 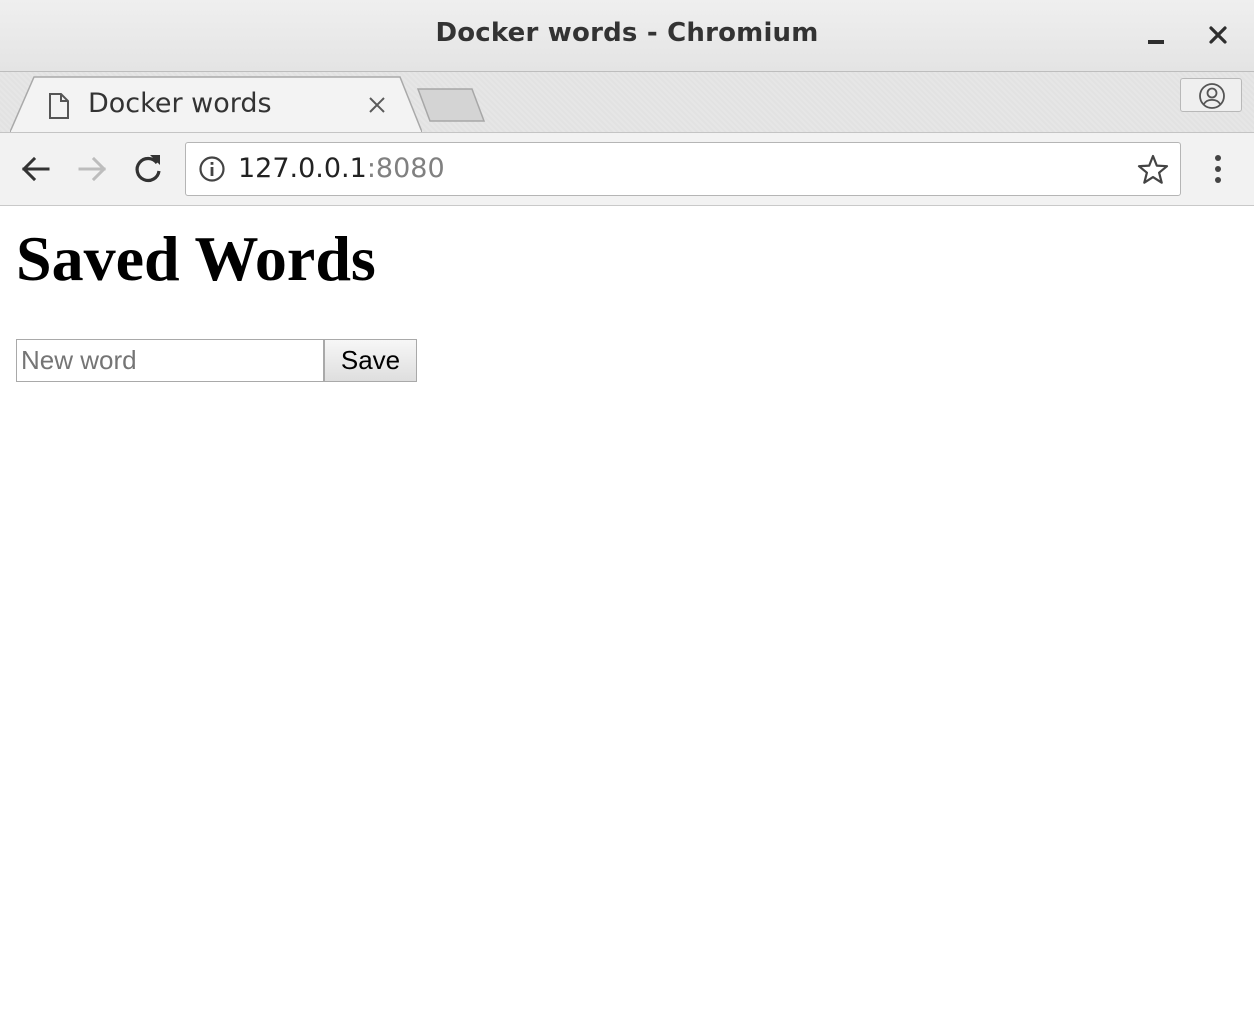 I want to click on save-button: Save, so click(x=370, y=360).